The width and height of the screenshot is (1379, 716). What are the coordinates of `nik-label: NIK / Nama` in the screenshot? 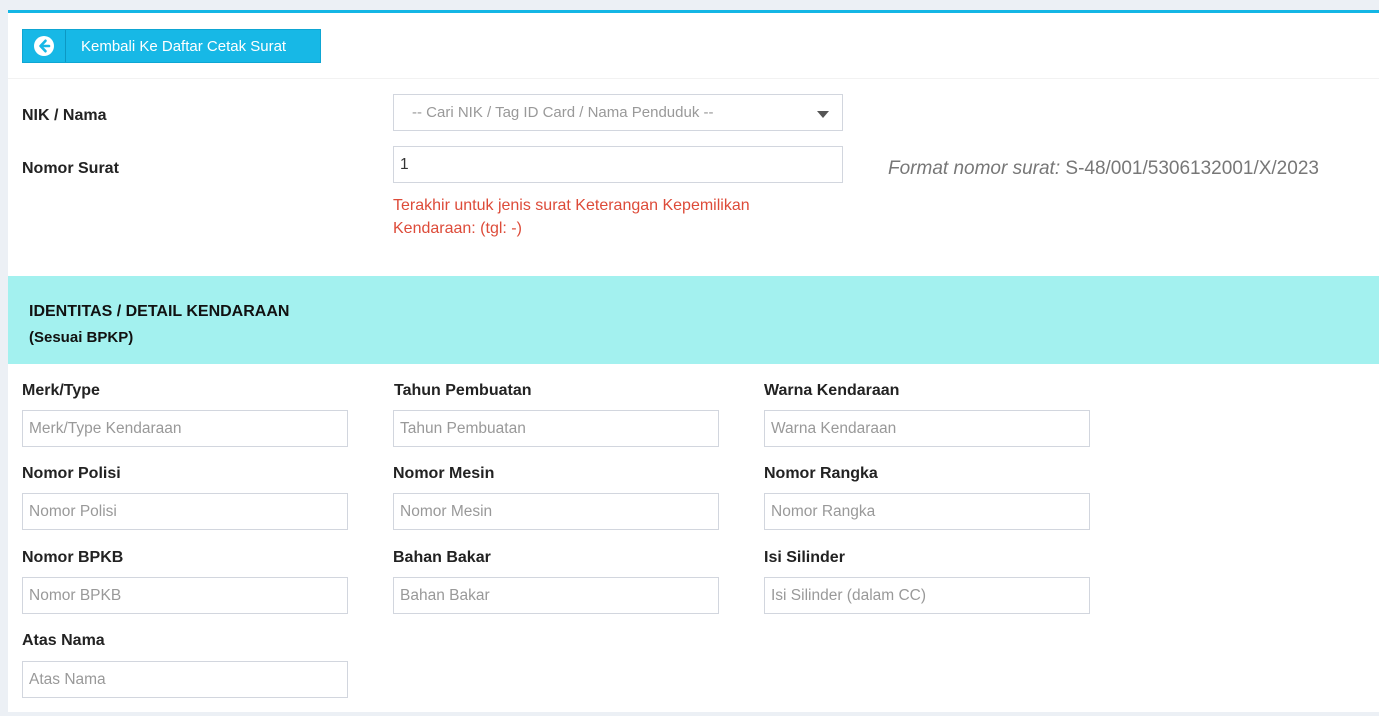 It's located at (64, 115).